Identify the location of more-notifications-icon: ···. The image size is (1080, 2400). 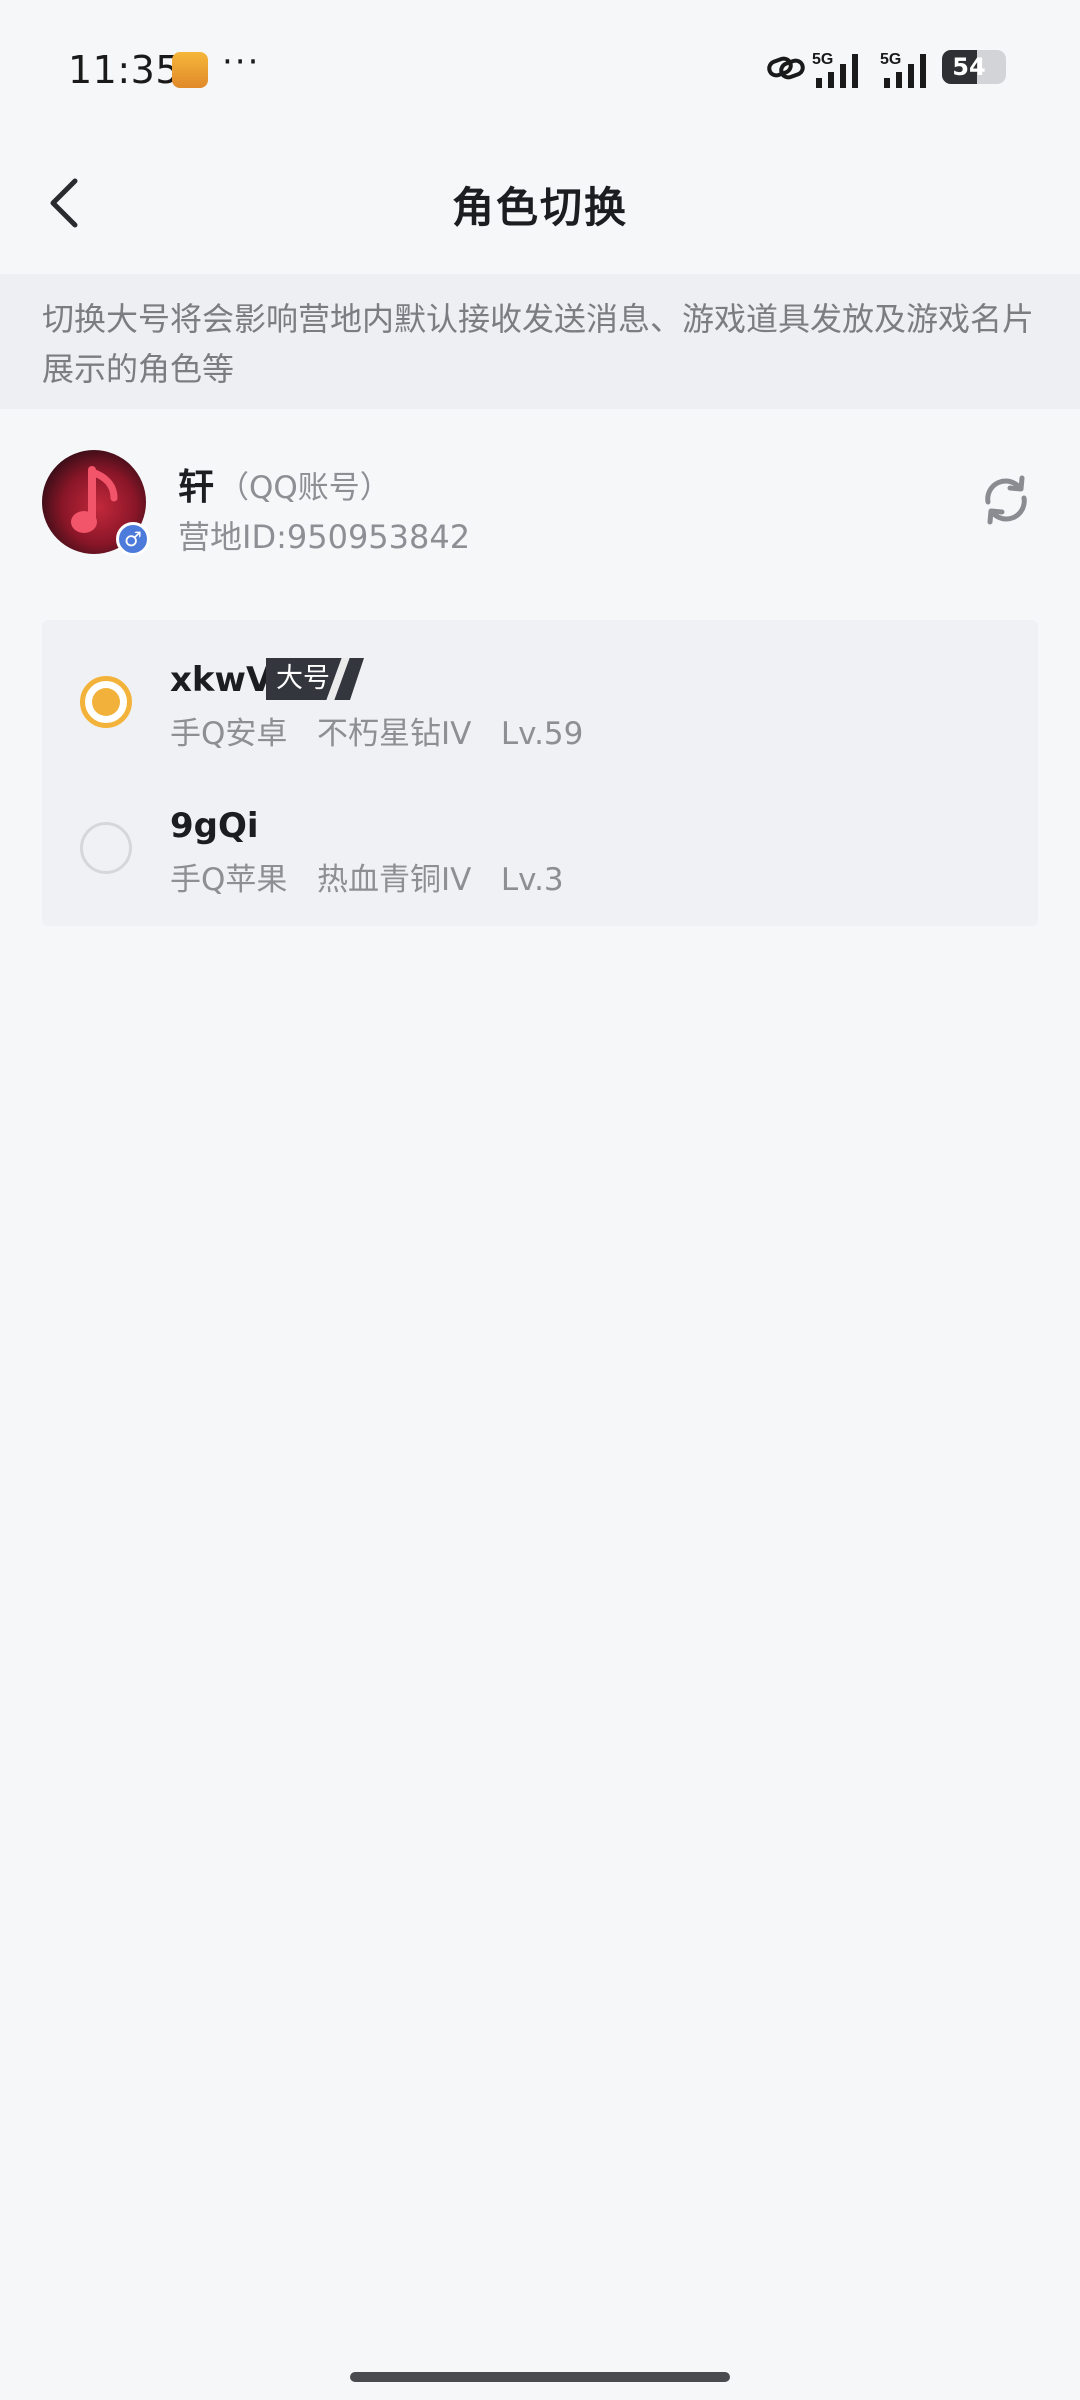
(241, 62).